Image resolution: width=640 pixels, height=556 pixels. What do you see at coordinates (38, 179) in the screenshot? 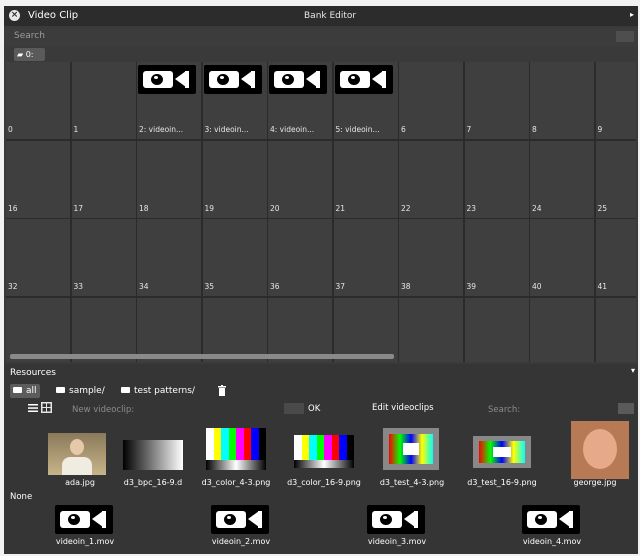
I see `bank-cell: 16` at bounding box center [38, 179].